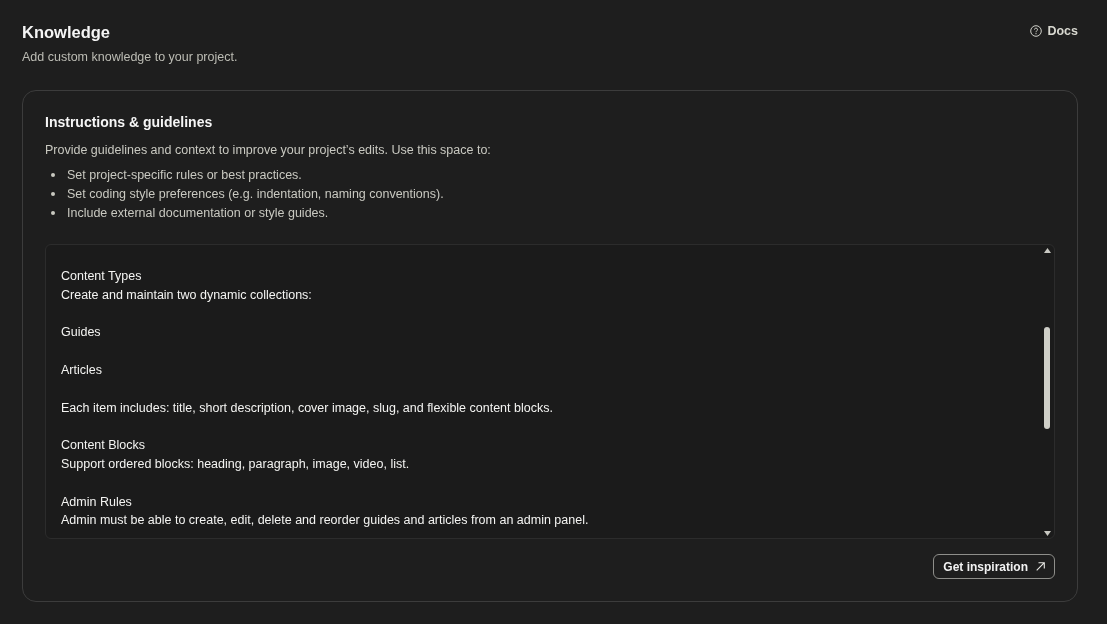 The height and width of the screenshot is (624, 1107). What do you see at coordinates (1040, 566) in the screenshot?
I see `arrow-up-right-icon` at bounding box center [1040, 566].